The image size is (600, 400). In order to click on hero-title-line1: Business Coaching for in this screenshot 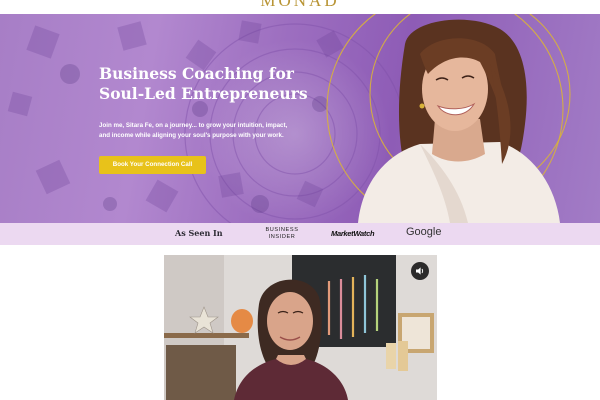, I will do `click(196, 73)`.